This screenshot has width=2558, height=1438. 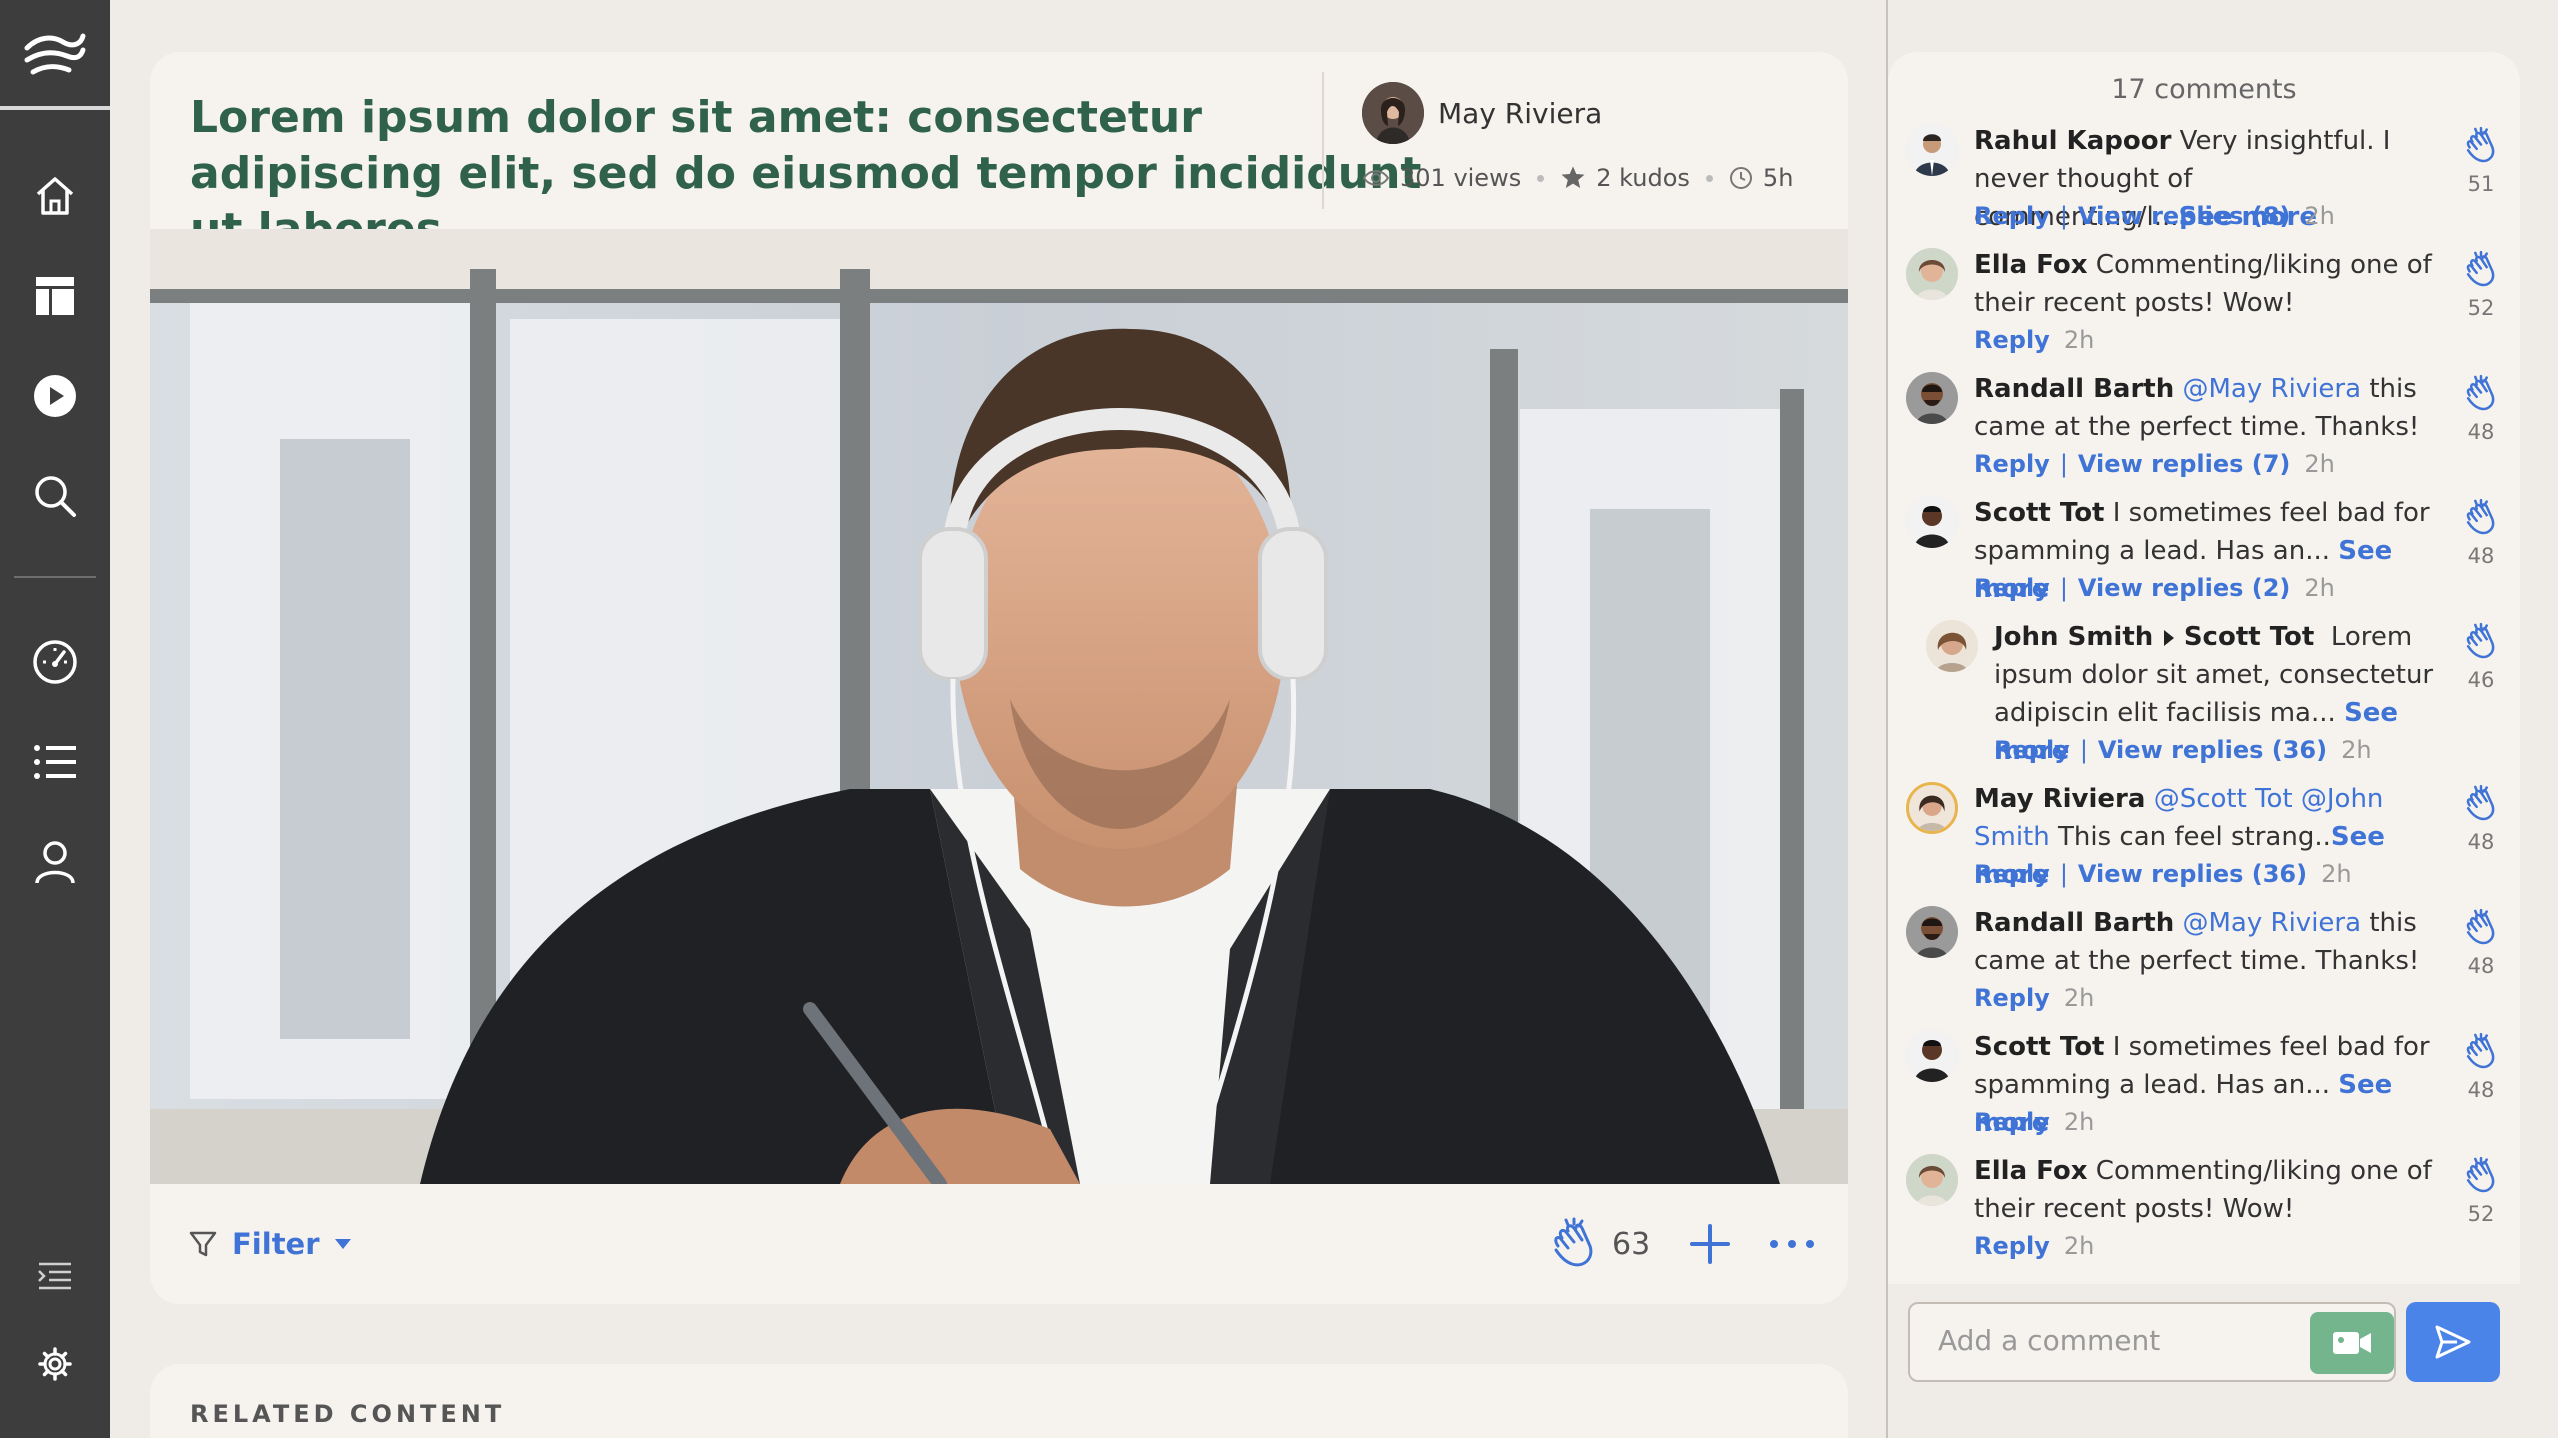 I want to click on comment-clap: 46, so click(x=2481, y=656).